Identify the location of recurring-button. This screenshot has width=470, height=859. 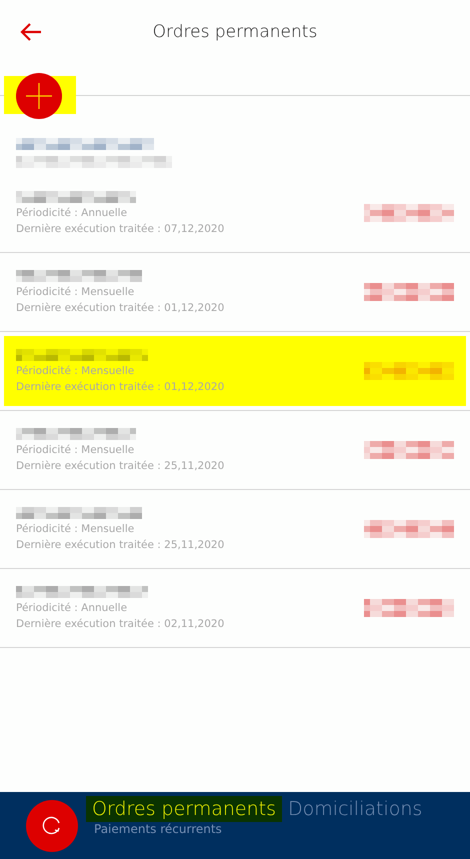
(52, 826).